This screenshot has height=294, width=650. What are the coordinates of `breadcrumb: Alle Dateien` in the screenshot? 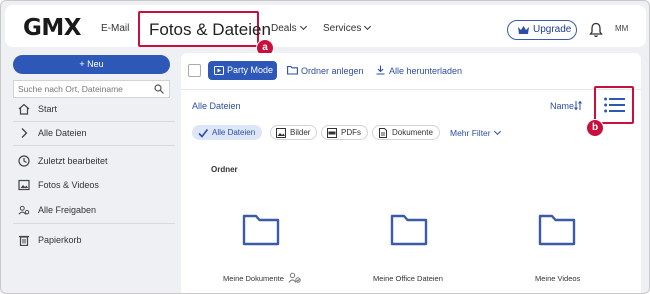 It's located at (216, 106).